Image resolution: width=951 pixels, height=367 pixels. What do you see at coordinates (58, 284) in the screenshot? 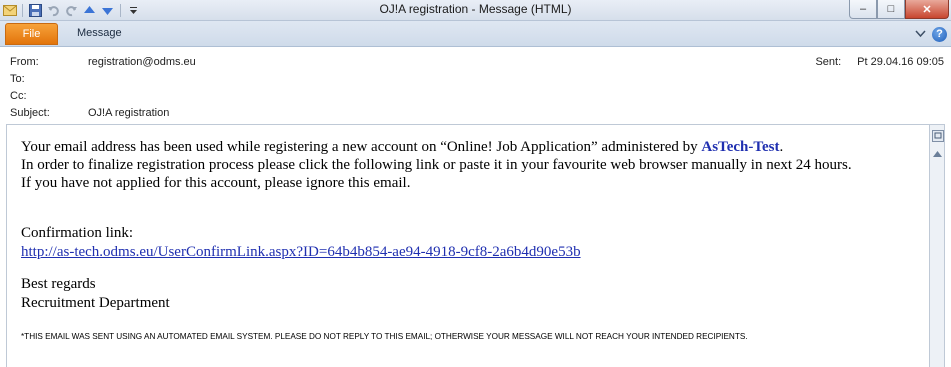
I see `regards-text: Best regards` at bounding box center [58, 284].